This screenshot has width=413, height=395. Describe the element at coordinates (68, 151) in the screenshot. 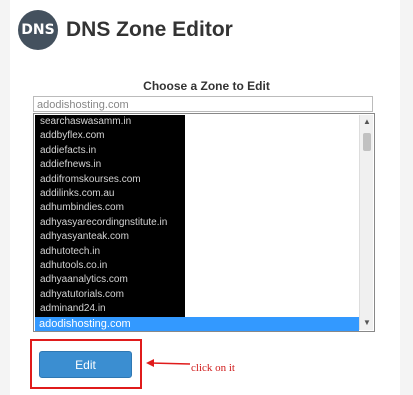

I see `zone-option: addiefacts.in` at that location.